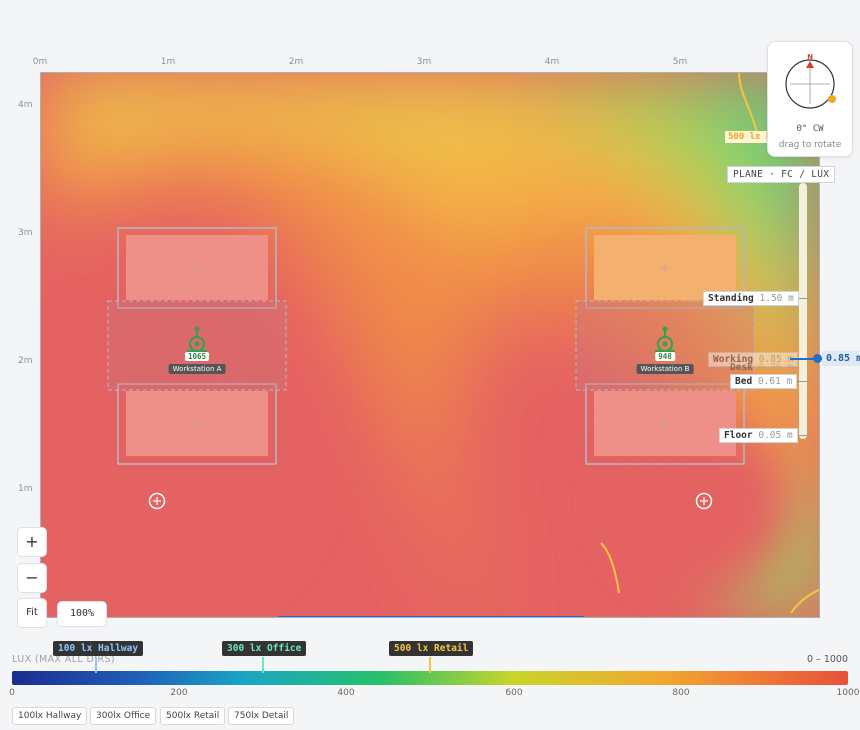  What do you see at coordinates (25, 105) in the screenshot?
I see `ruler-y-label: 4m` at bounding box center [25, 105].